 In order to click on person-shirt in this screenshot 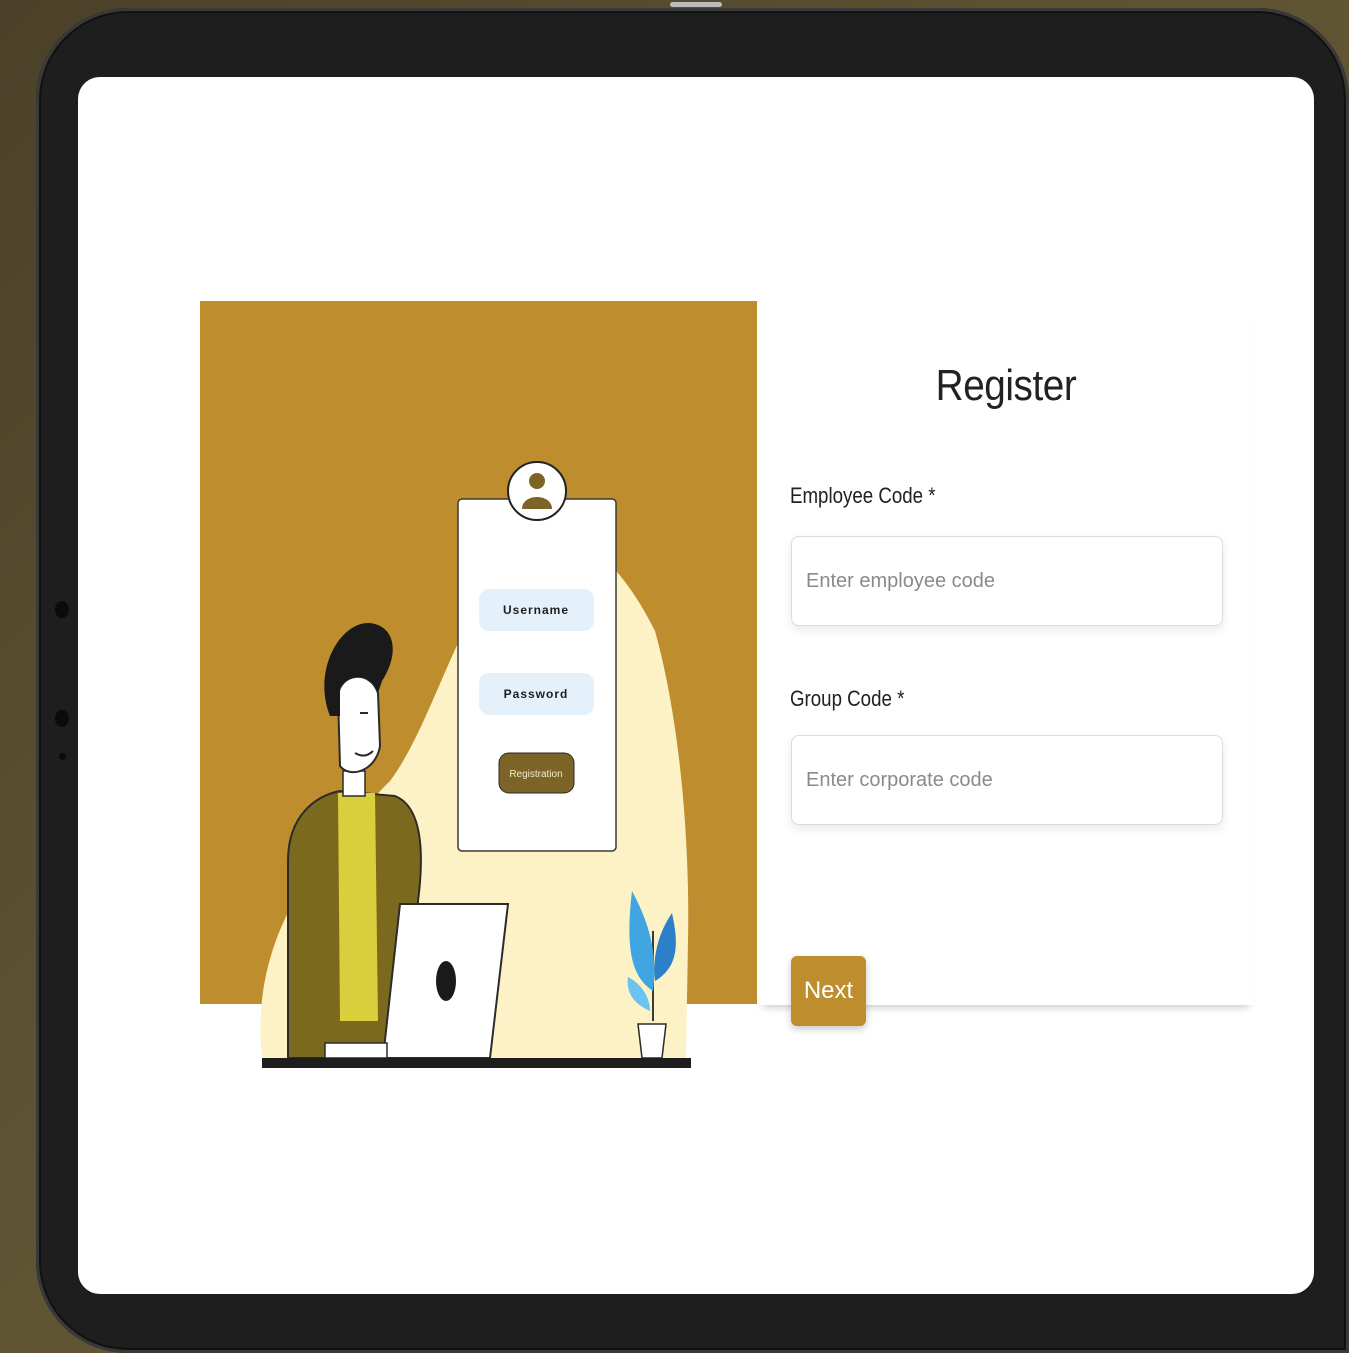, I will do `click(358, 907)`.